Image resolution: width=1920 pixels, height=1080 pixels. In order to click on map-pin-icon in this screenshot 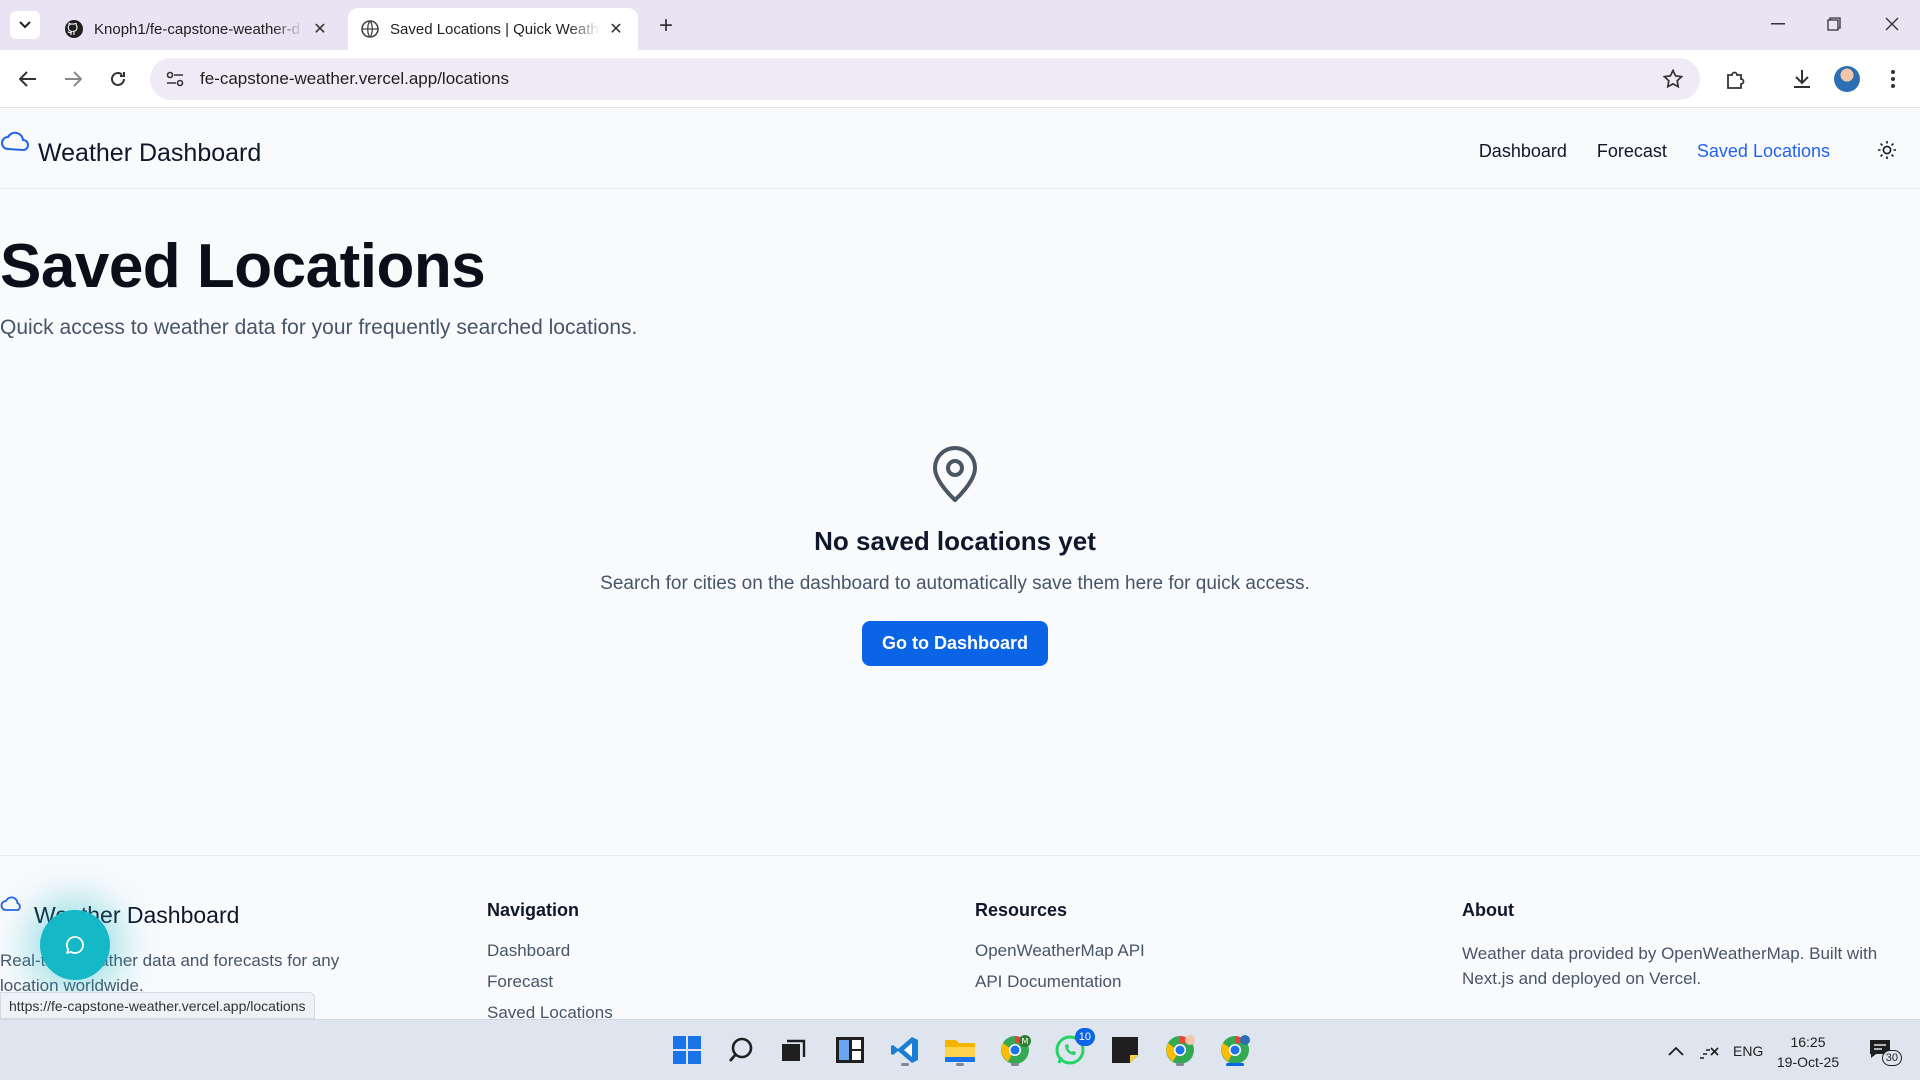, I will do `click(955, 474)`.